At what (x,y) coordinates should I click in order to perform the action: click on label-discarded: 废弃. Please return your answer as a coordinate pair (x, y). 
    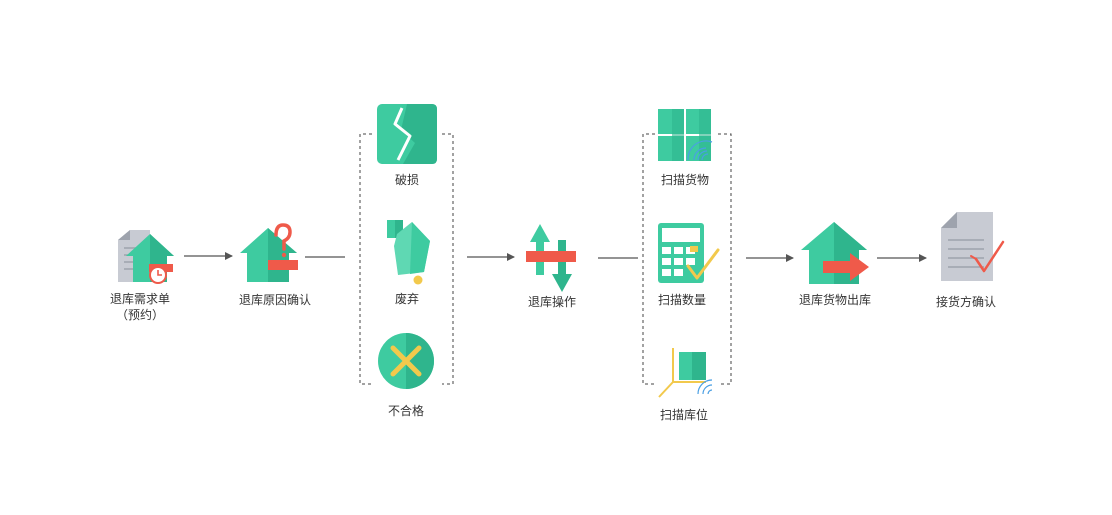
    Looking at the image, I should click on (407, 299).